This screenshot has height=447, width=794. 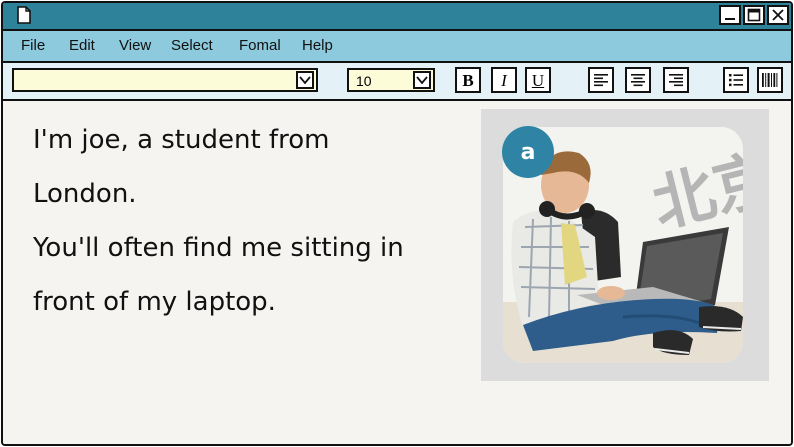 I want to click on italic-label: I, so click(x=504, y=80).